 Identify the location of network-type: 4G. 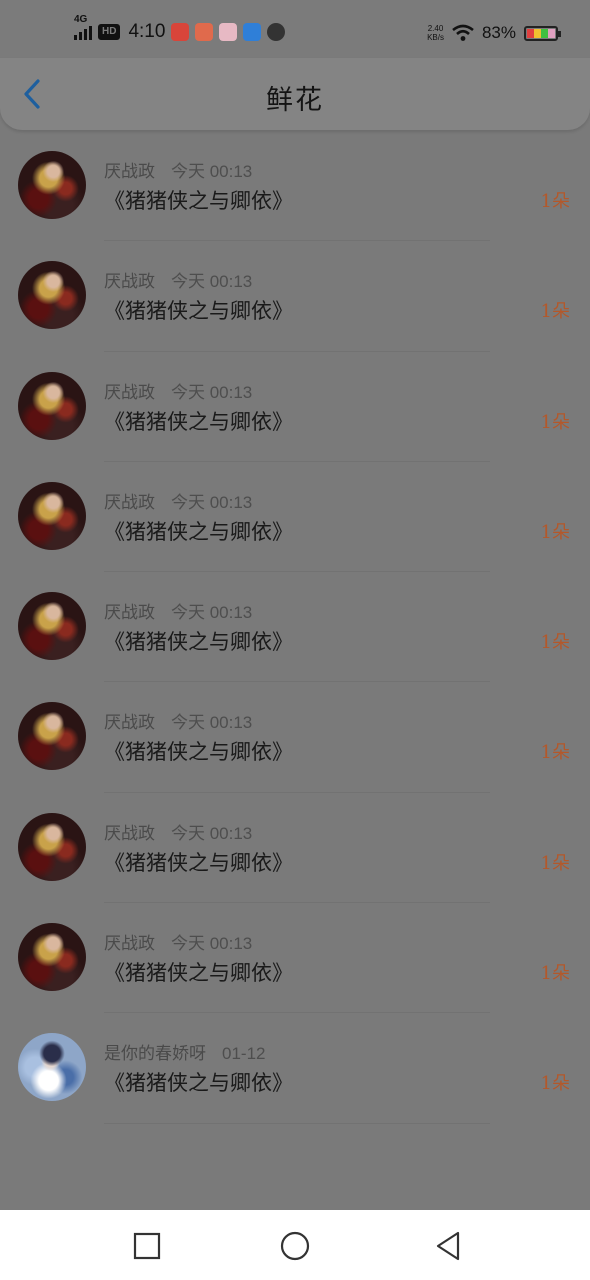
(81, 19).